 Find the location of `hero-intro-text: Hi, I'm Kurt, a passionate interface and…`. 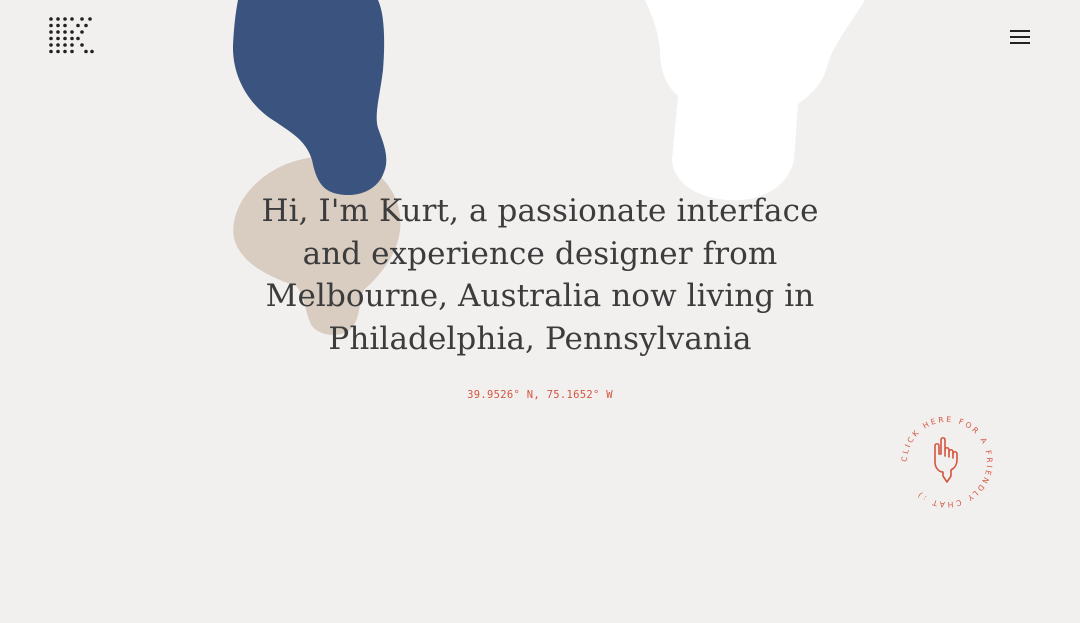

hero-intro-text: Hi, I'm Kurt, a passionate interface and… is located at coordinates (540, 275).